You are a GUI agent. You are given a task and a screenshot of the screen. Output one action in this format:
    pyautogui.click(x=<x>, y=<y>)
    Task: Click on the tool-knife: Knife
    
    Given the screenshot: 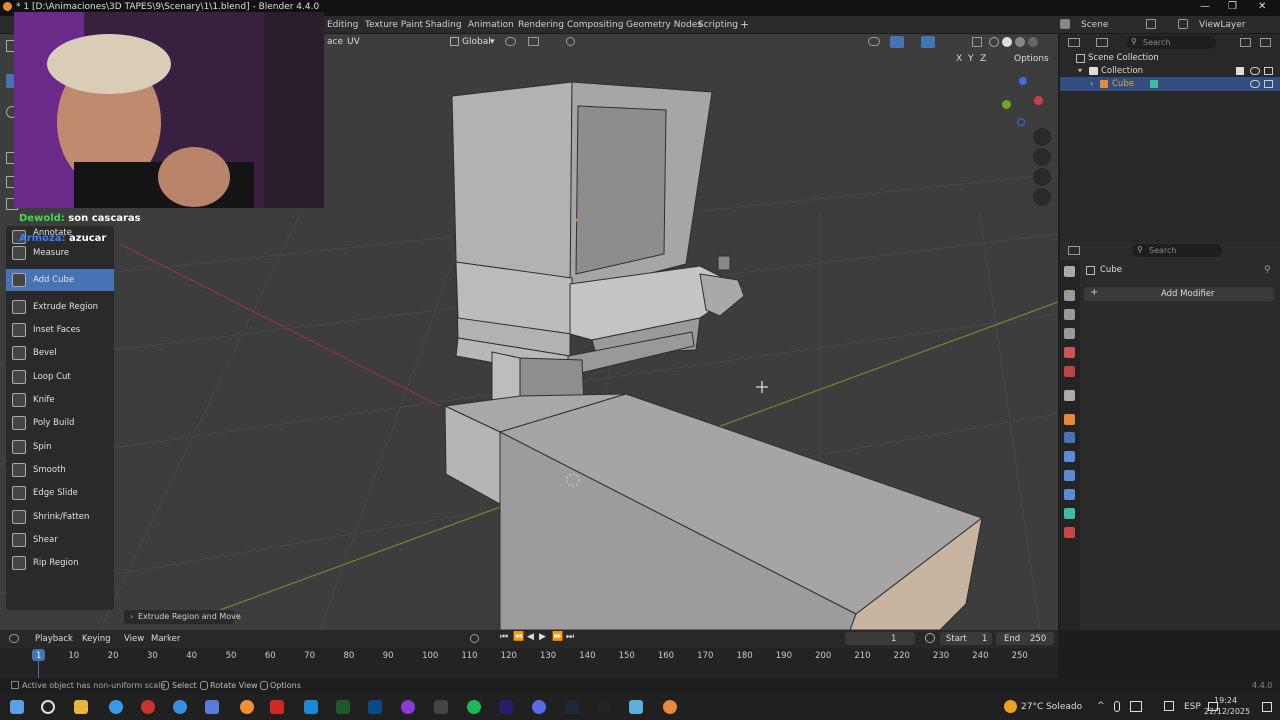 What is the action you would take?
    pyautogui.click(x=60, y=400)
    